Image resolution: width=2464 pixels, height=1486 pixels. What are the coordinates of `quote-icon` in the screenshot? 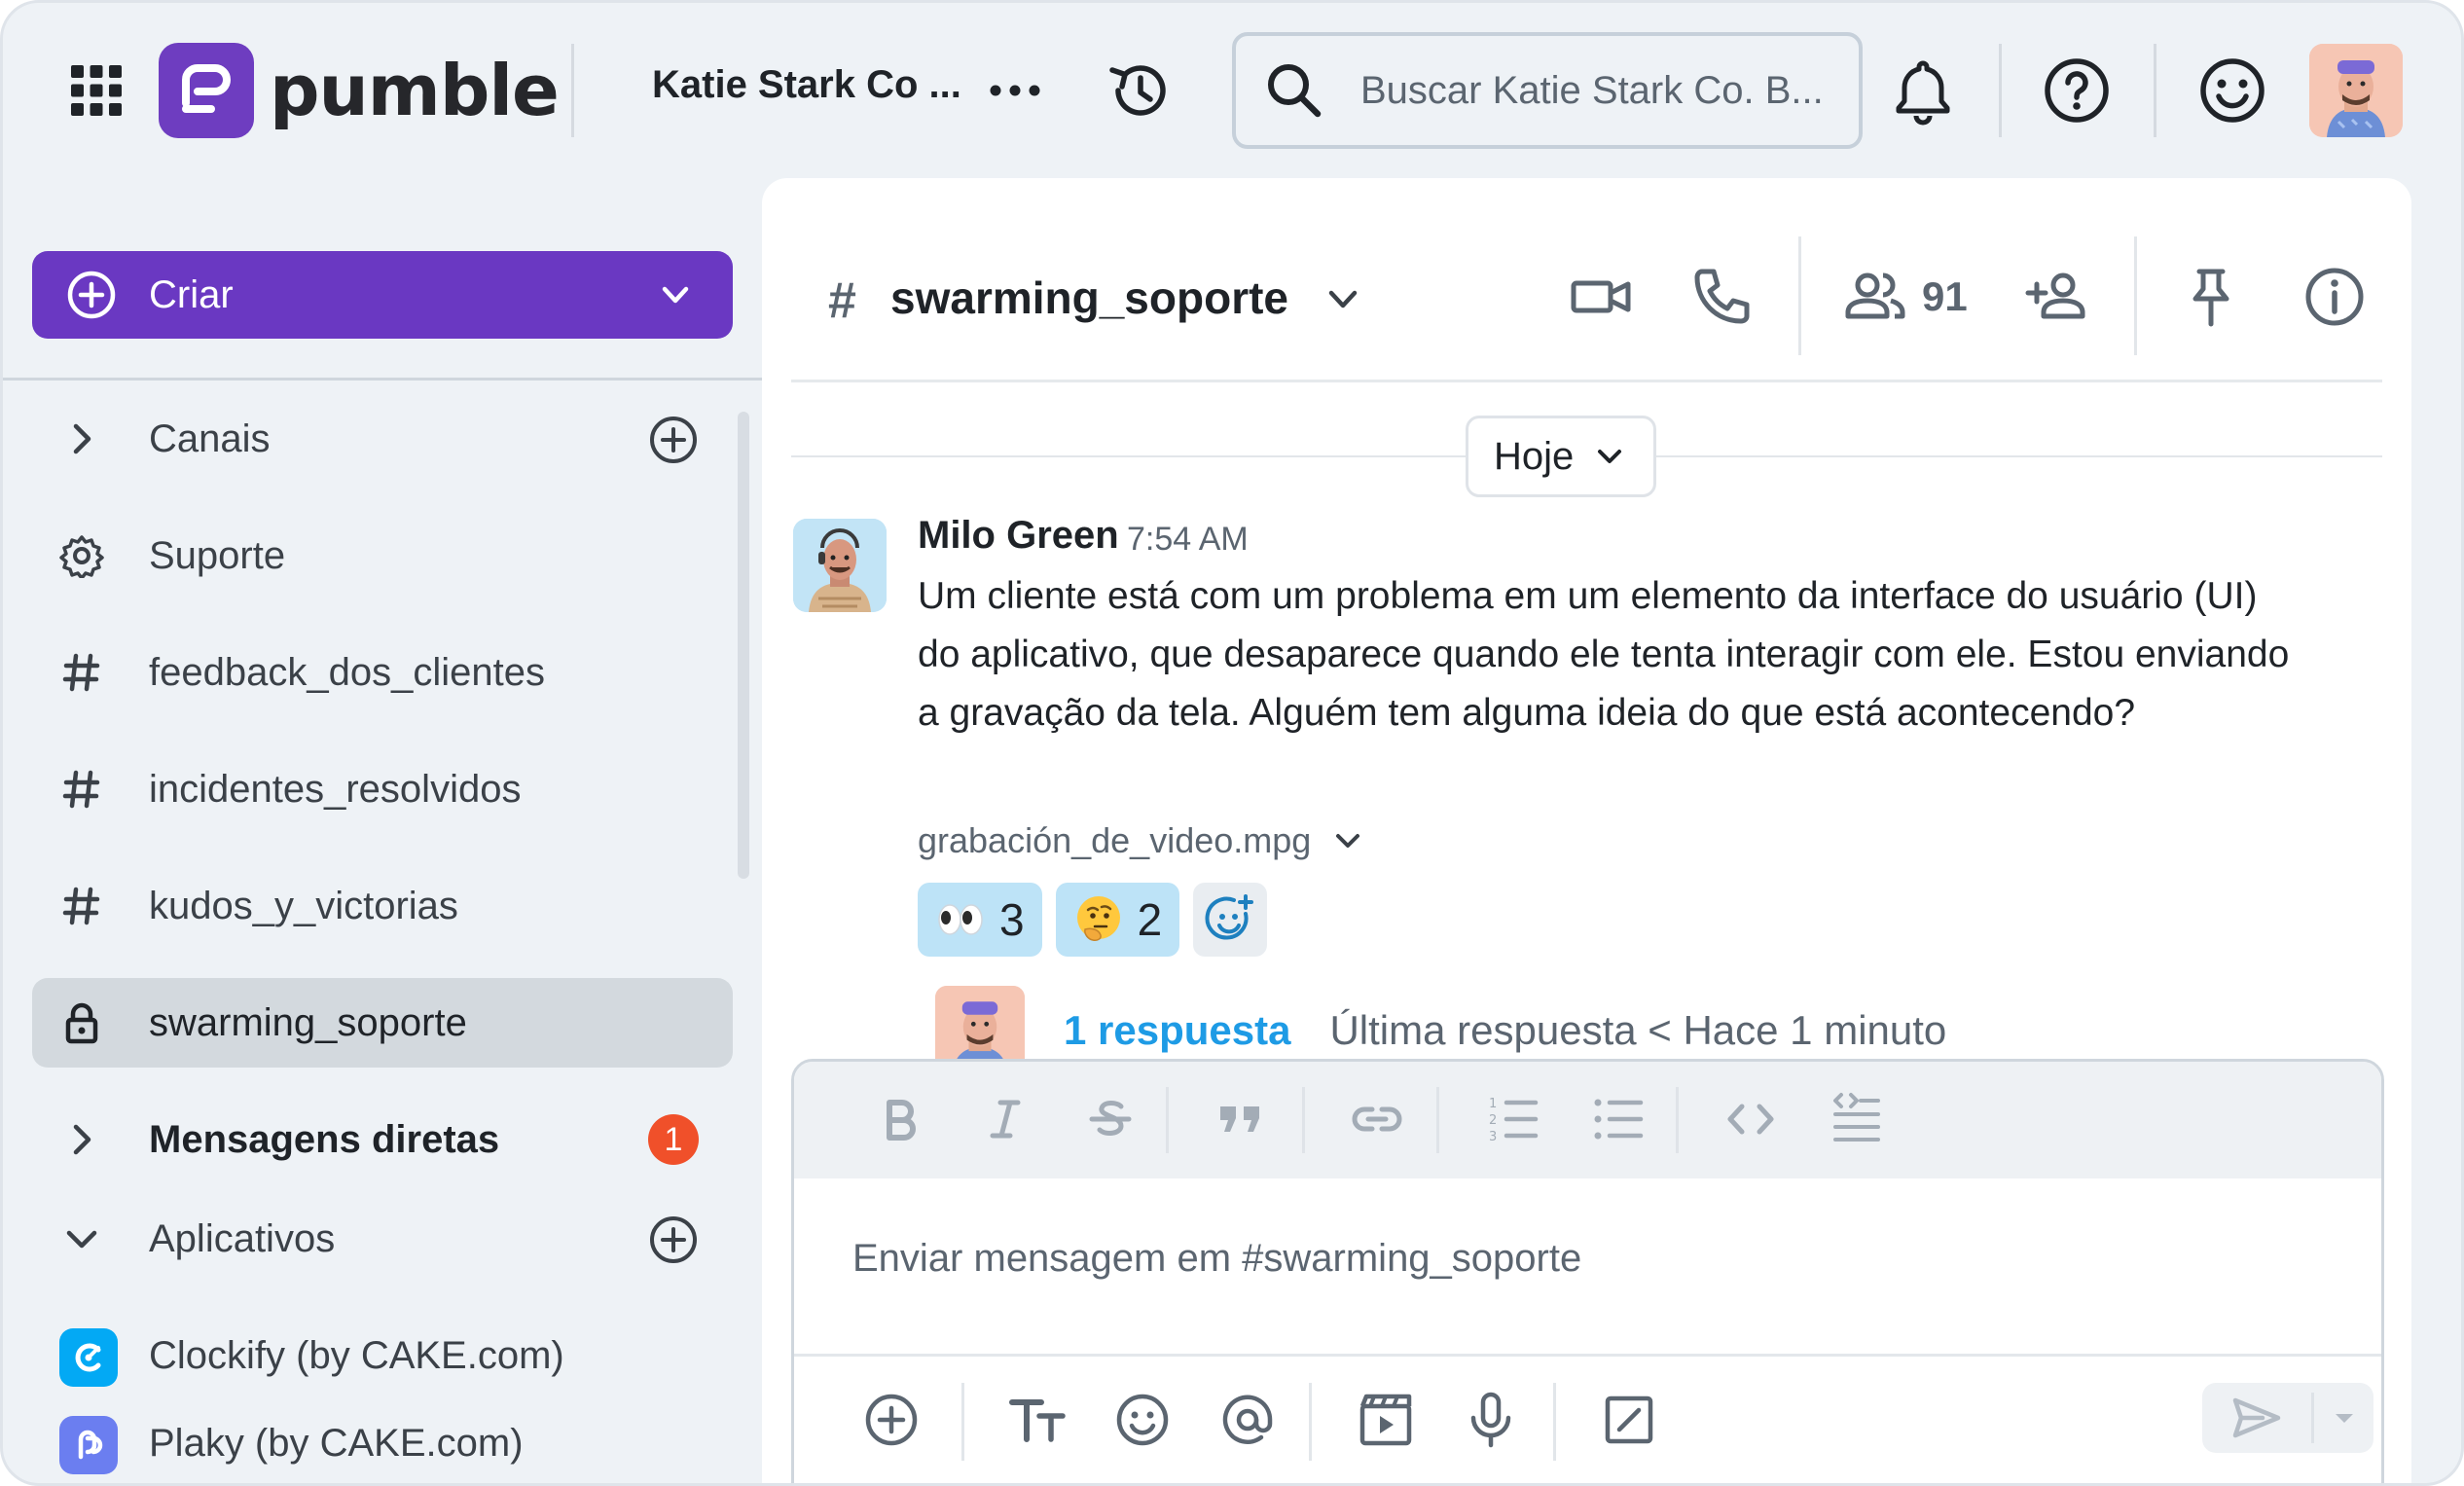 It's located at (1241, 1119).